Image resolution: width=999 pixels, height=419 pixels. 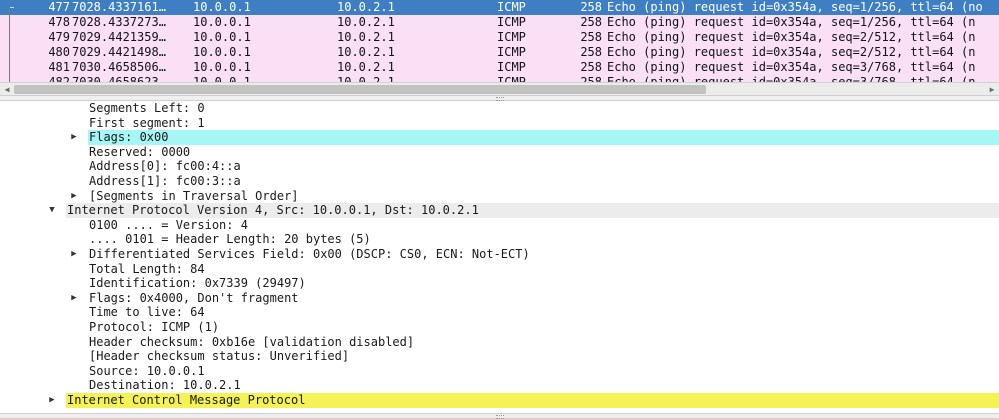 I want to click on packet-list-horizontal-scrollbar: ◀ ▶, so click(x=499, y=89).